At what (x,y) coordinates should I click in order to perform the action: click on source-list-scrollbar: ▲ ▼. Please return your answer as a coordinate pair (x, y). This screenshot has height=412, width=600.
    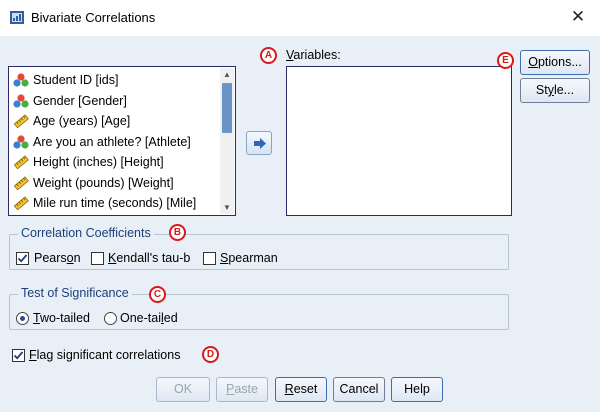
    Looking at the image, I should click on (227, 141).